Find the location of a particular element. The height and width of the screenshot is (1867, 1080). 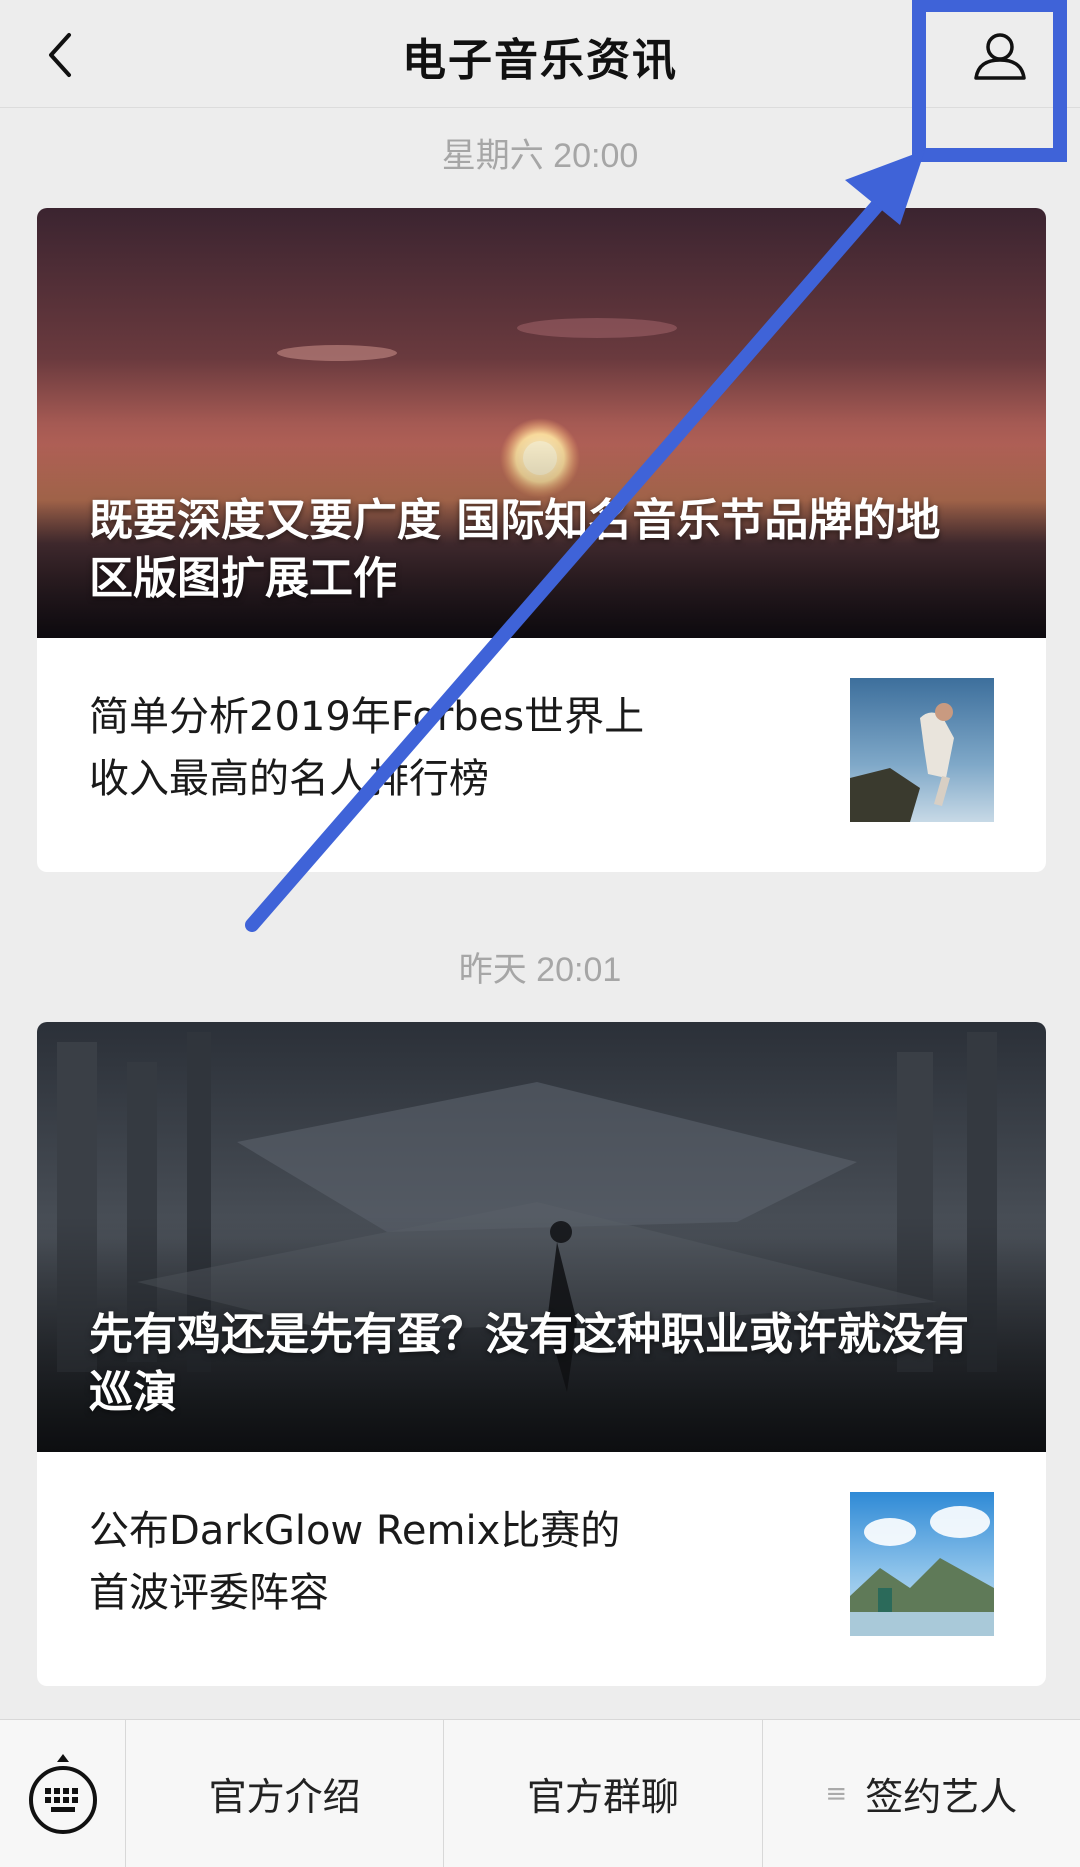

menu-official-group-chat: 官方群聊 is located at coordinates (603, 1793).